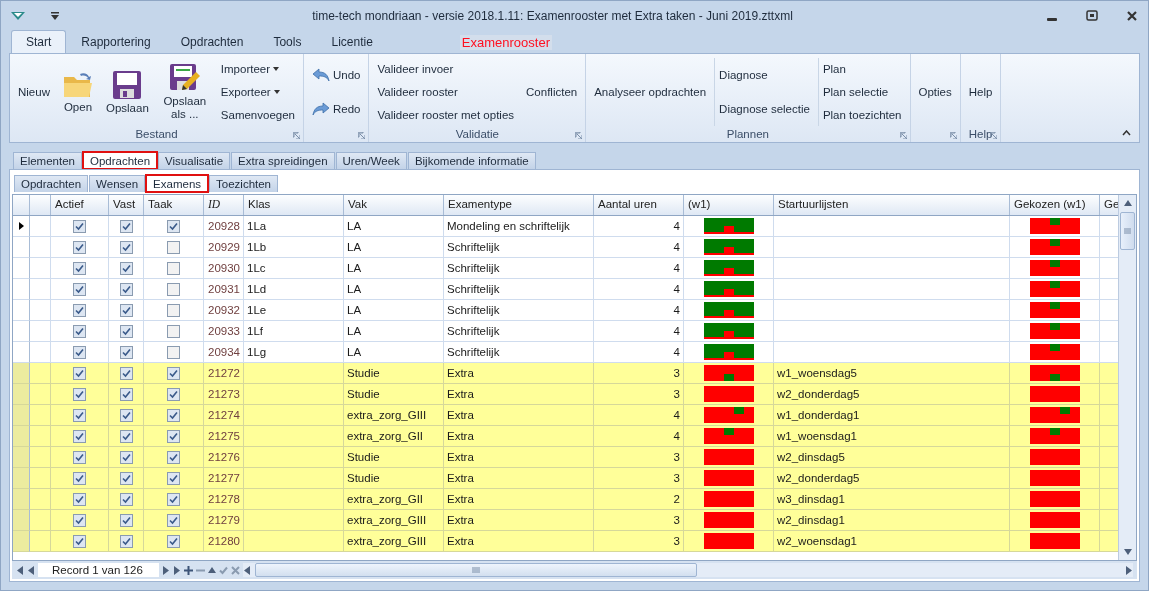 The image size is (1149, 591). What do you see at coordinates (1092, 16) in the screenshot?
I see `maximize-icon` at bounding box center [1092, 16].